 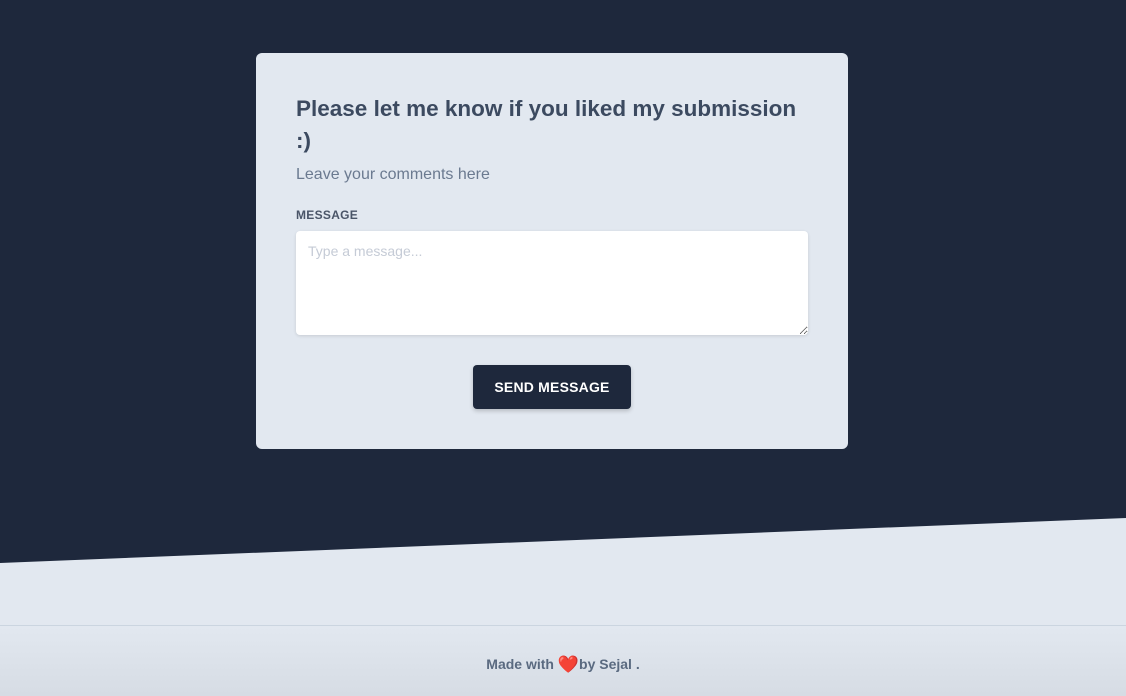 I want to click on button-row: SEND MESSAGE, so click(x=552, y=387).